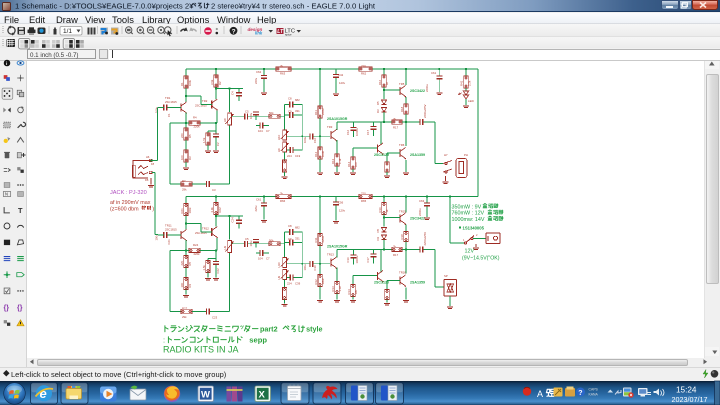 Image resolution: width=720 pixels, height=405 pixels. What do you see at coordinates (130, 203) in the screenshot?
I see `svg-text: af in 290mV max` at bounding box center [130, 203].